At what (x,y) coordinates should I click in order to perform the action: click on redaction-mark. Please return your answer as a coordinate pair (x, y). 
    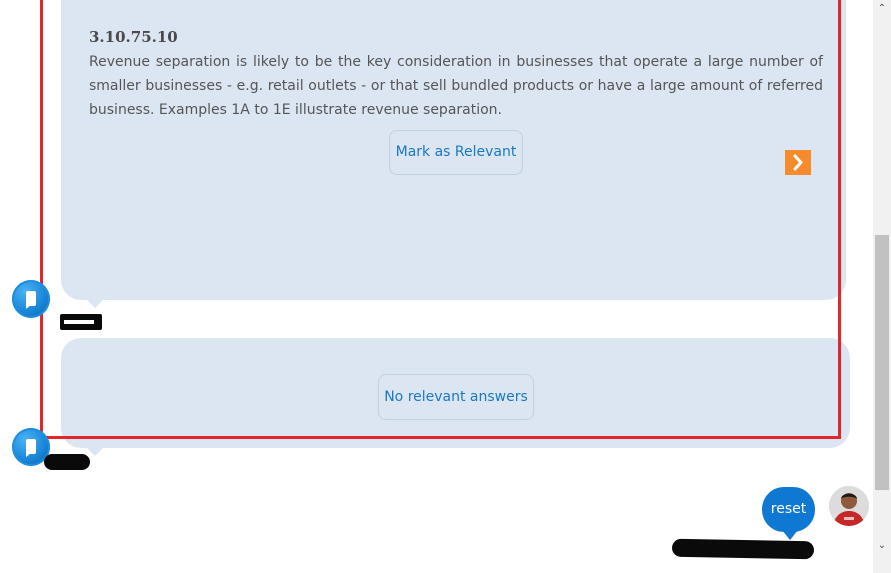
    Looking at the image, I should click on (79, 322).